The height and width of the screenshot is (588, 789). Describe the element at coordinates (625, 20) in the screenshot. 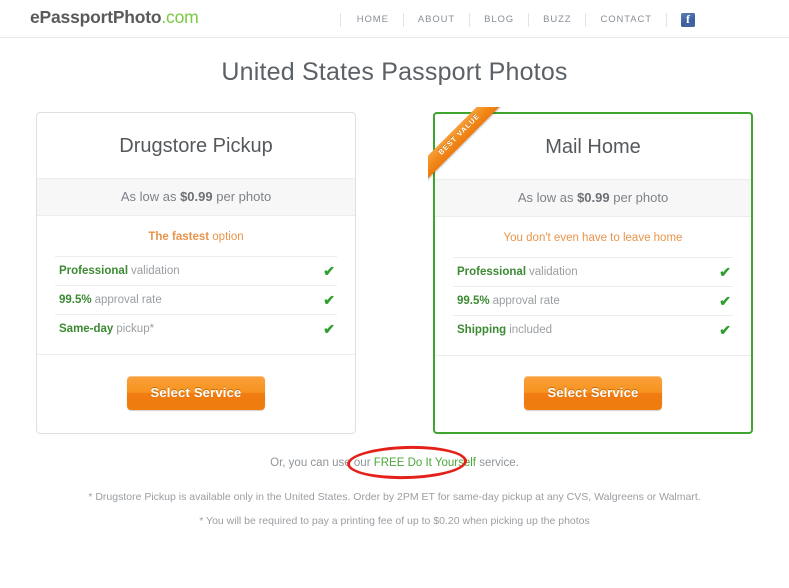

I see `nav-item-contact: CONTACT` at that location.